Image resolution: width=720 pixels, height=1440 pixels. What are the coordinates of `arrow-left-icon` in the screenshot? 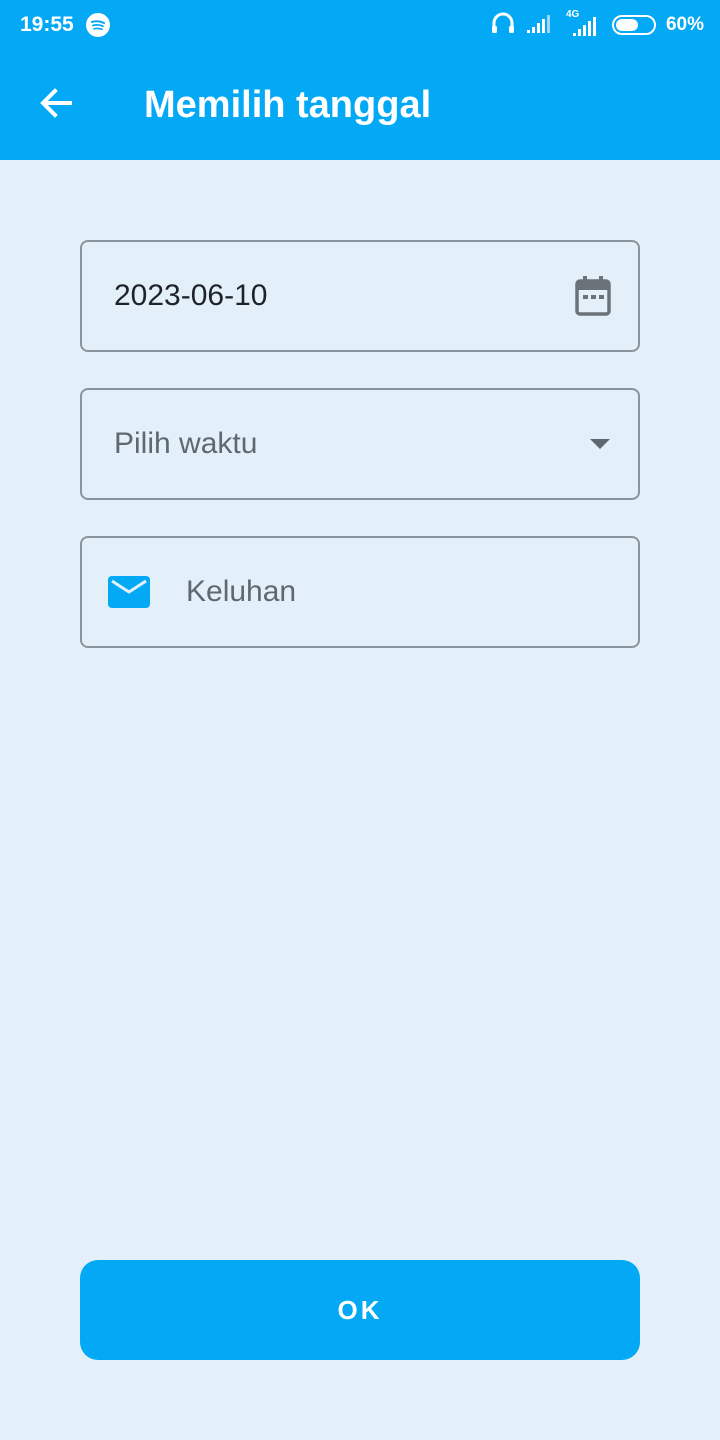 It's located at (56, 105).